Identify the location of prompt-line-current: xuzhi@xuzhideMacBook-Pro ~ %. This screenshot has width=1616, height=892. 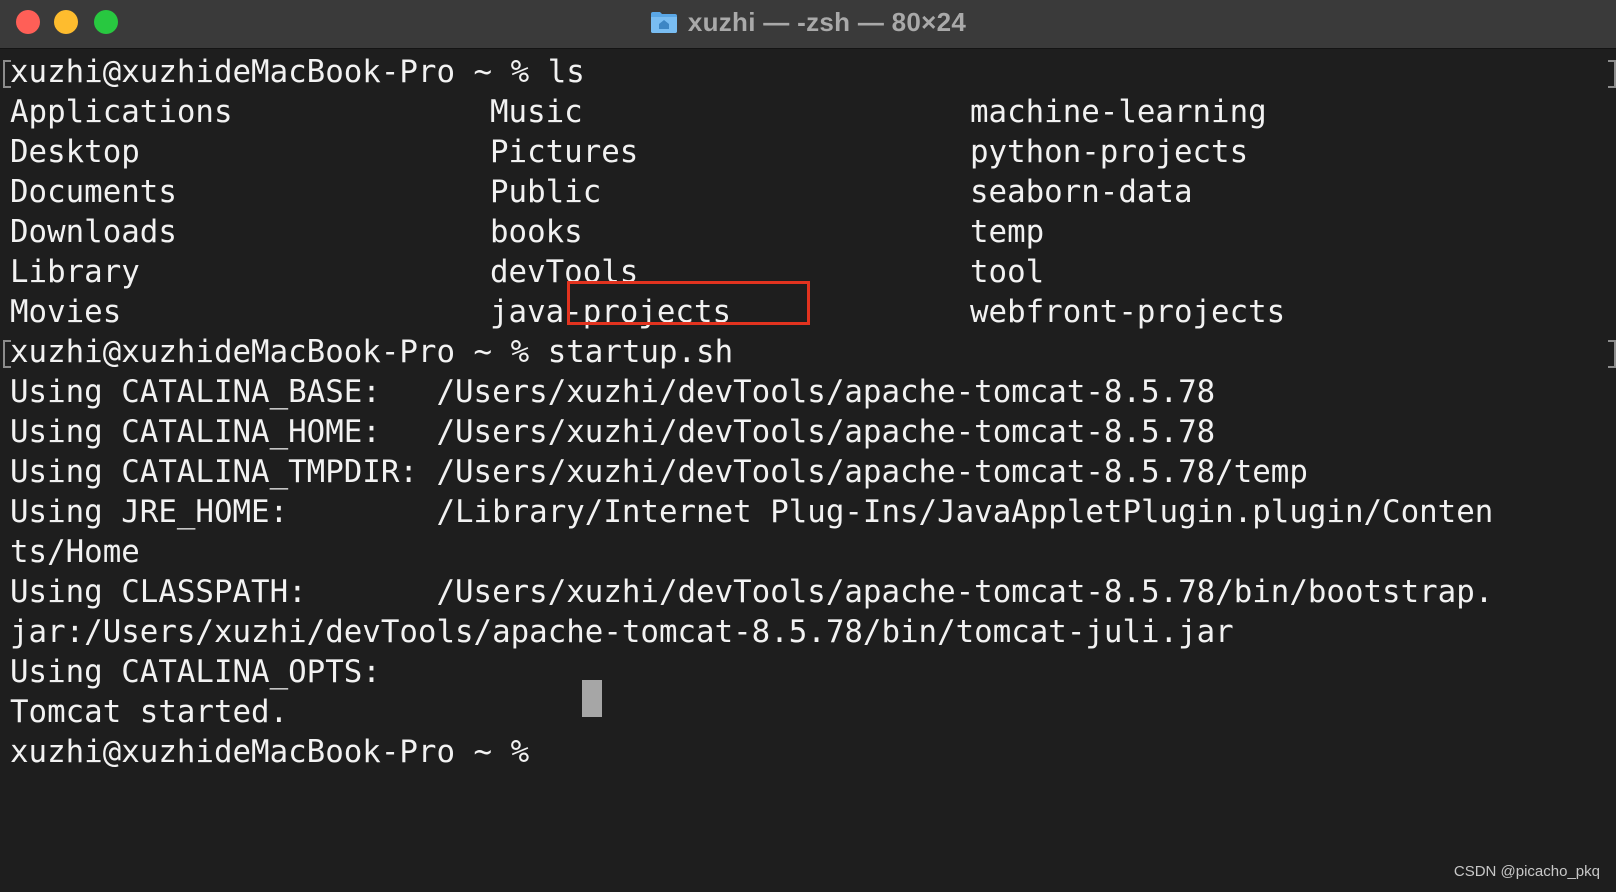
(279, 752).